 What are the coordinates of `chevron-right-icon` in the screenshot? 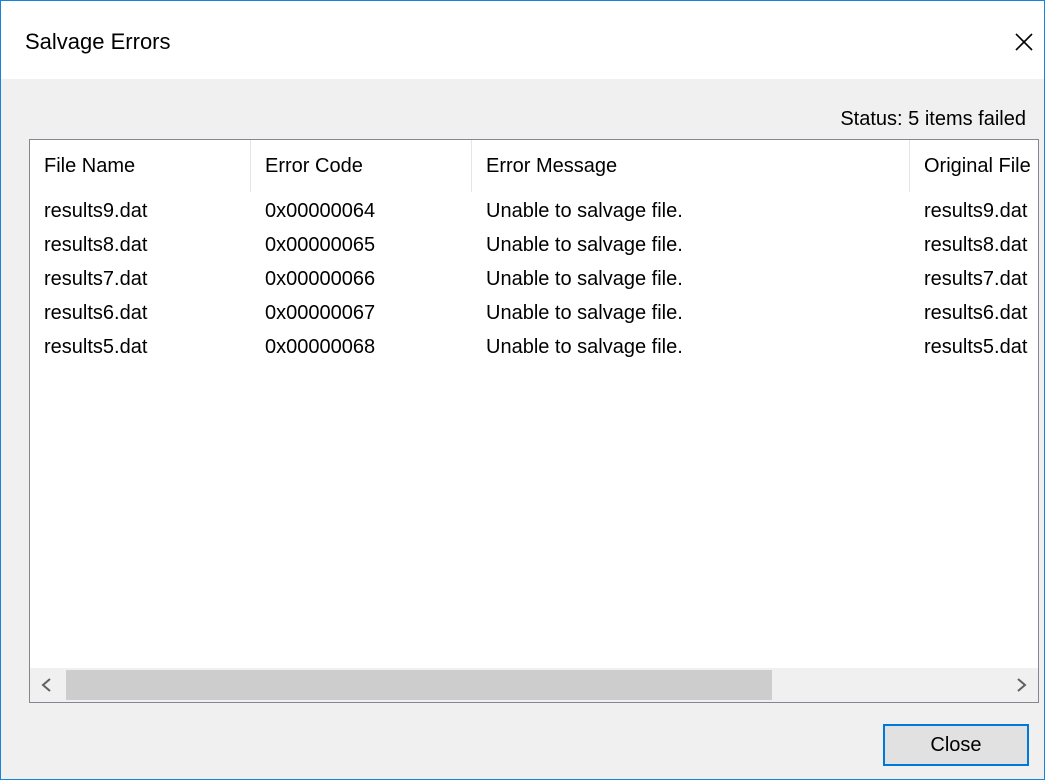 It's located at (1021, 685).